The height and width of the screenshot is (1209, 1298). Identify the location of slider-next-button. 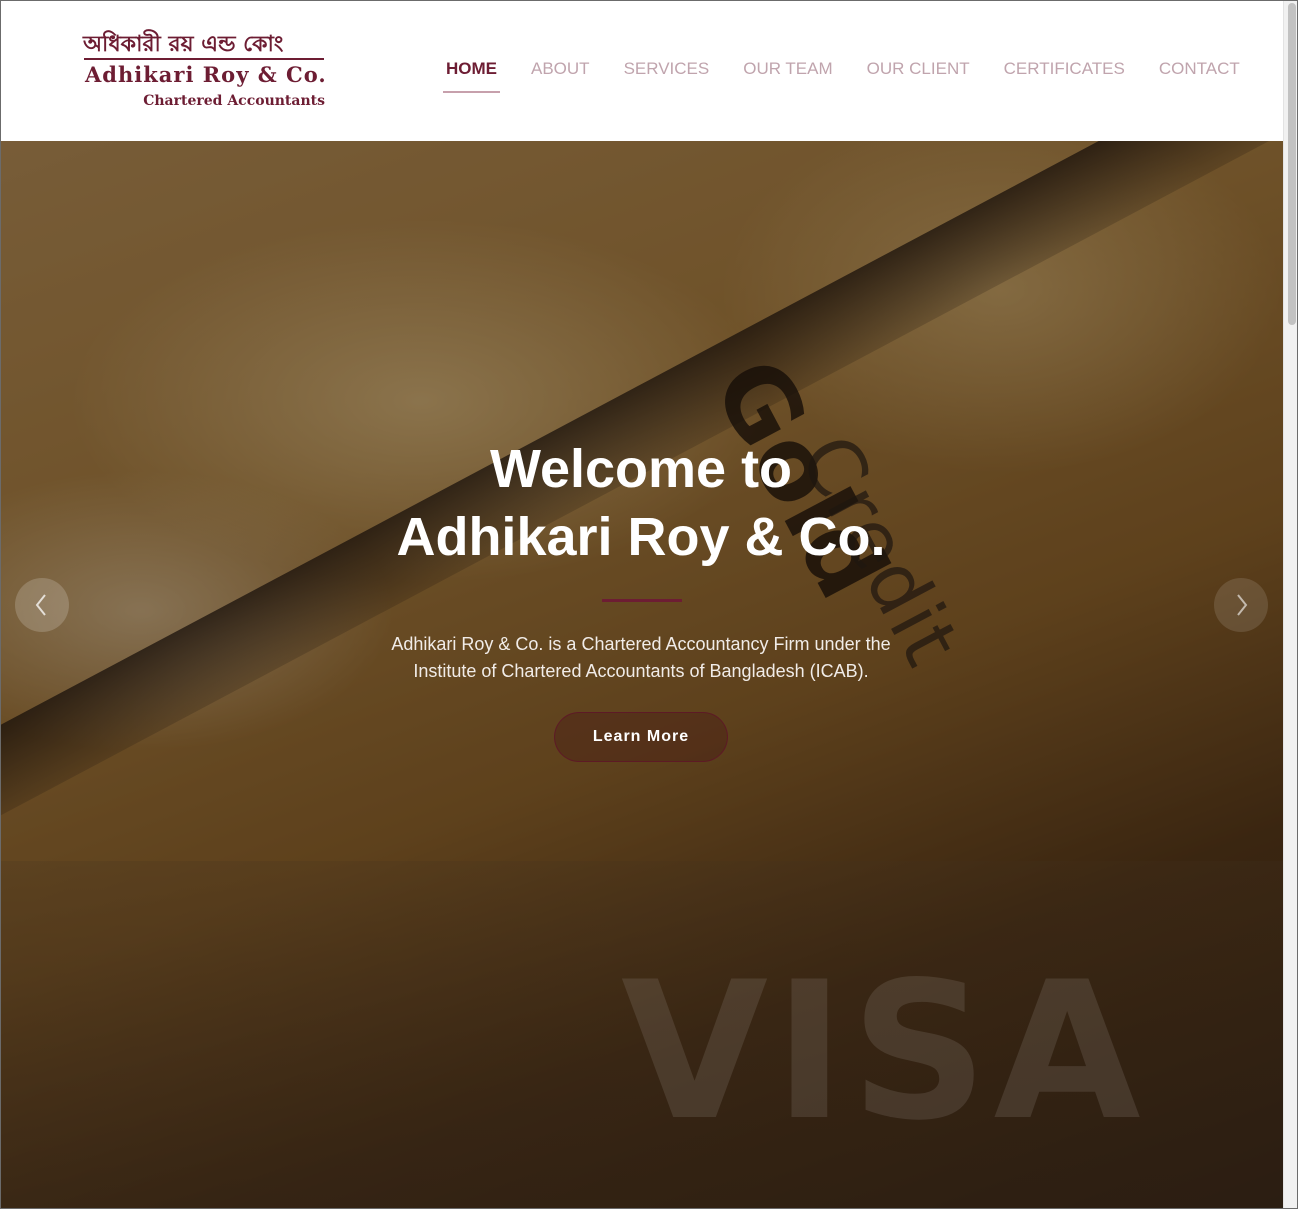
(1241, 605).